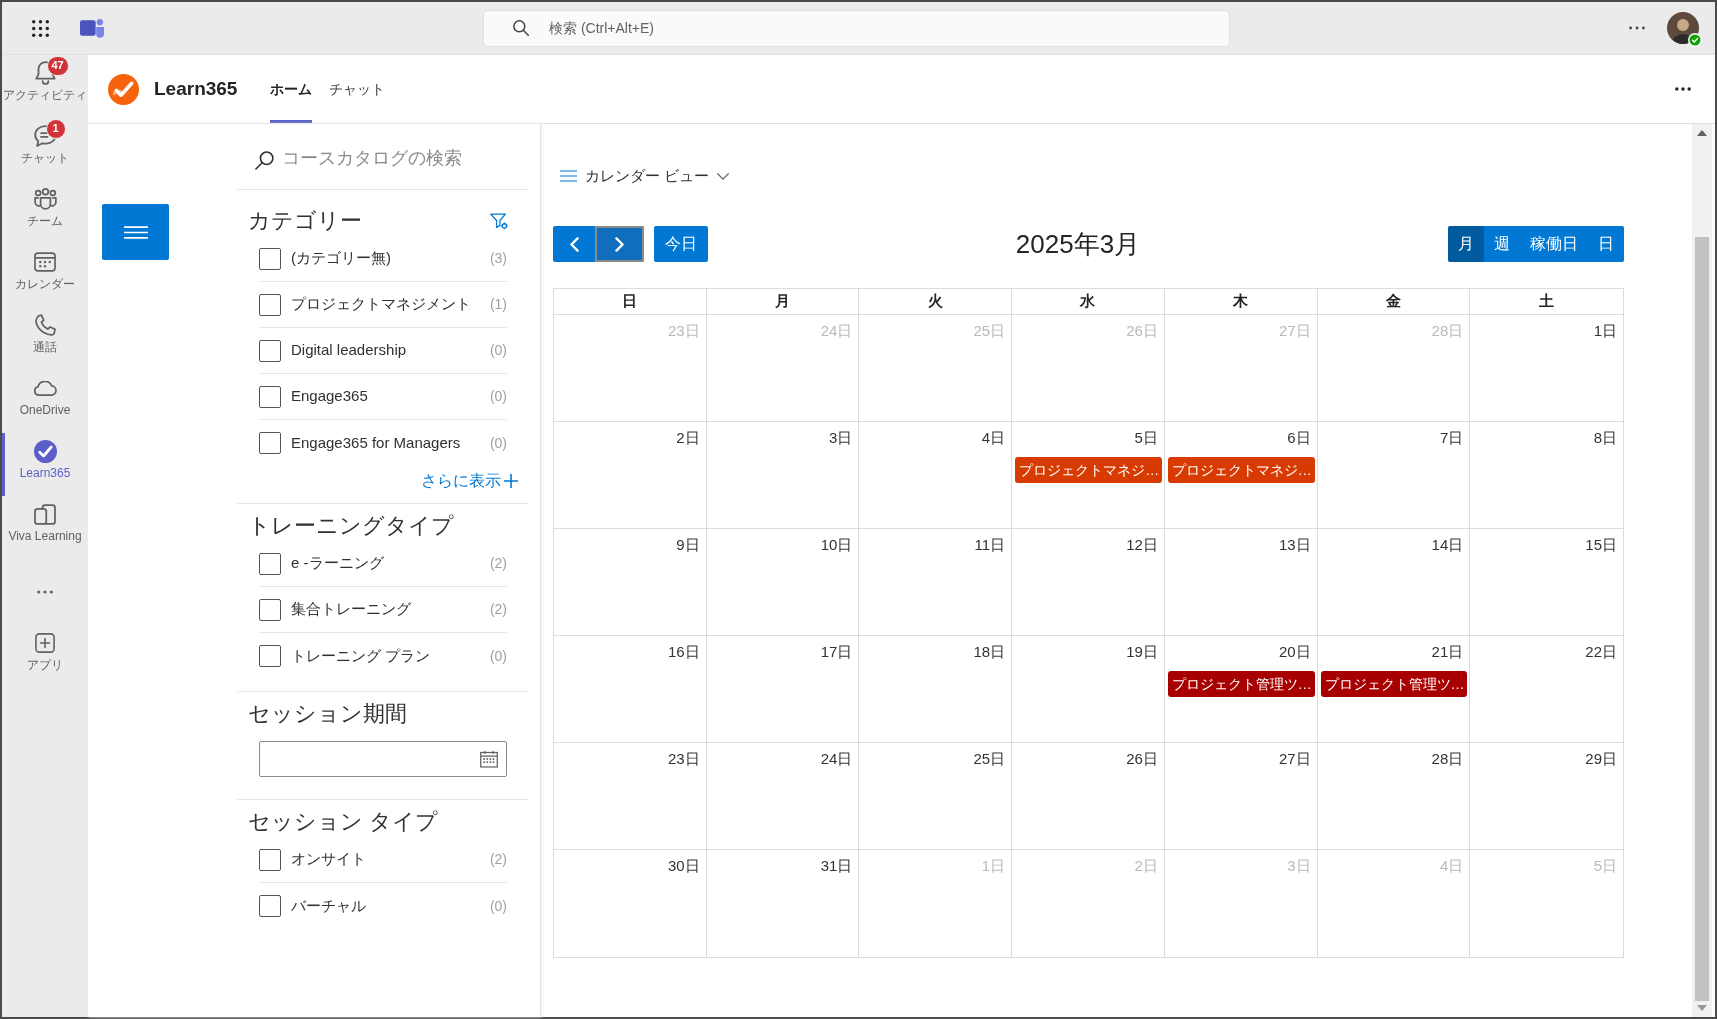 Image resolution: width=1717 pixels, height=1019 pixels. Describe the element at coordinates (40, 28) in the screenshot. I see `app-launcher-icon` at that location.